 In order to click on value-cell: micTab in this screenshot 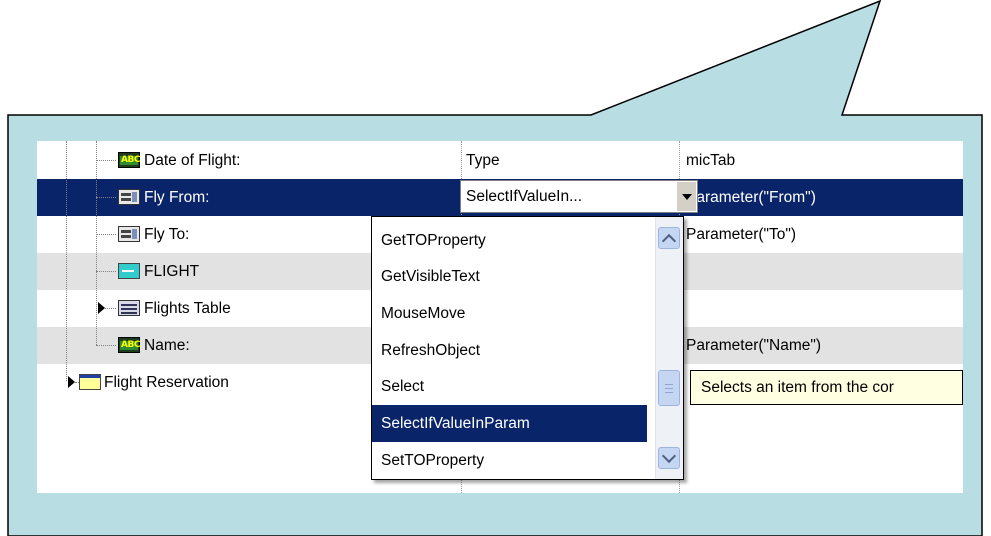, I will do `click(710, 160)`.